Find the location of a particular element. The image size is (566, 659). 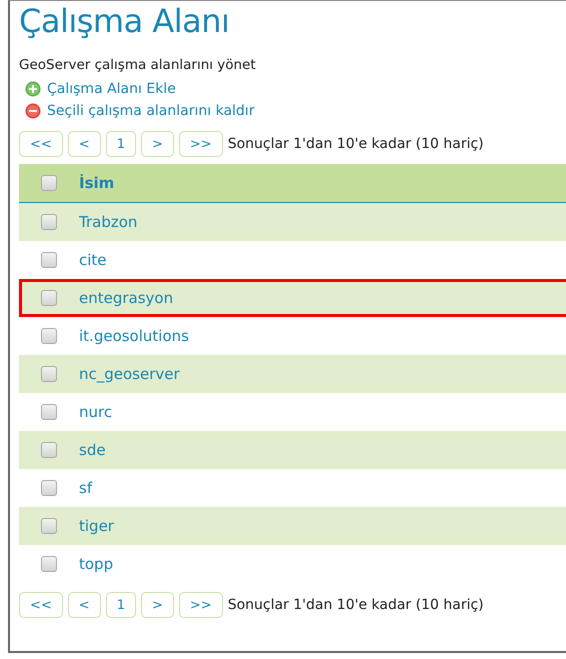

workspace-link: nurc is located at coordinates (95, 412).